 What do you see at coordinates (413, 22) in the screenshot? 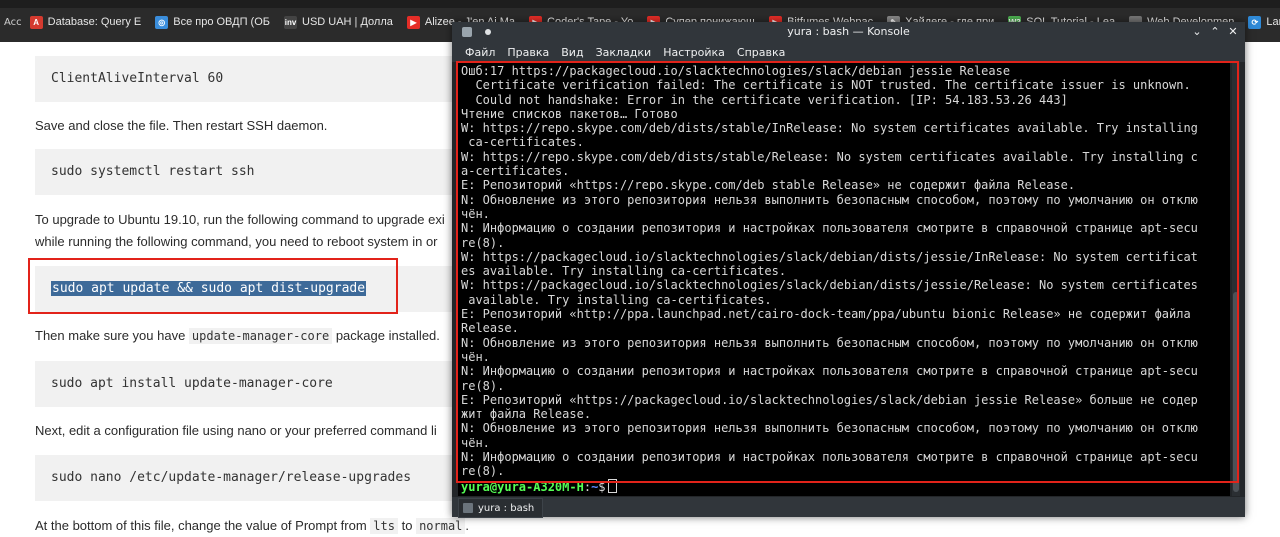
I see `youtube-icon: ▶` at bounding box center [413, 22].